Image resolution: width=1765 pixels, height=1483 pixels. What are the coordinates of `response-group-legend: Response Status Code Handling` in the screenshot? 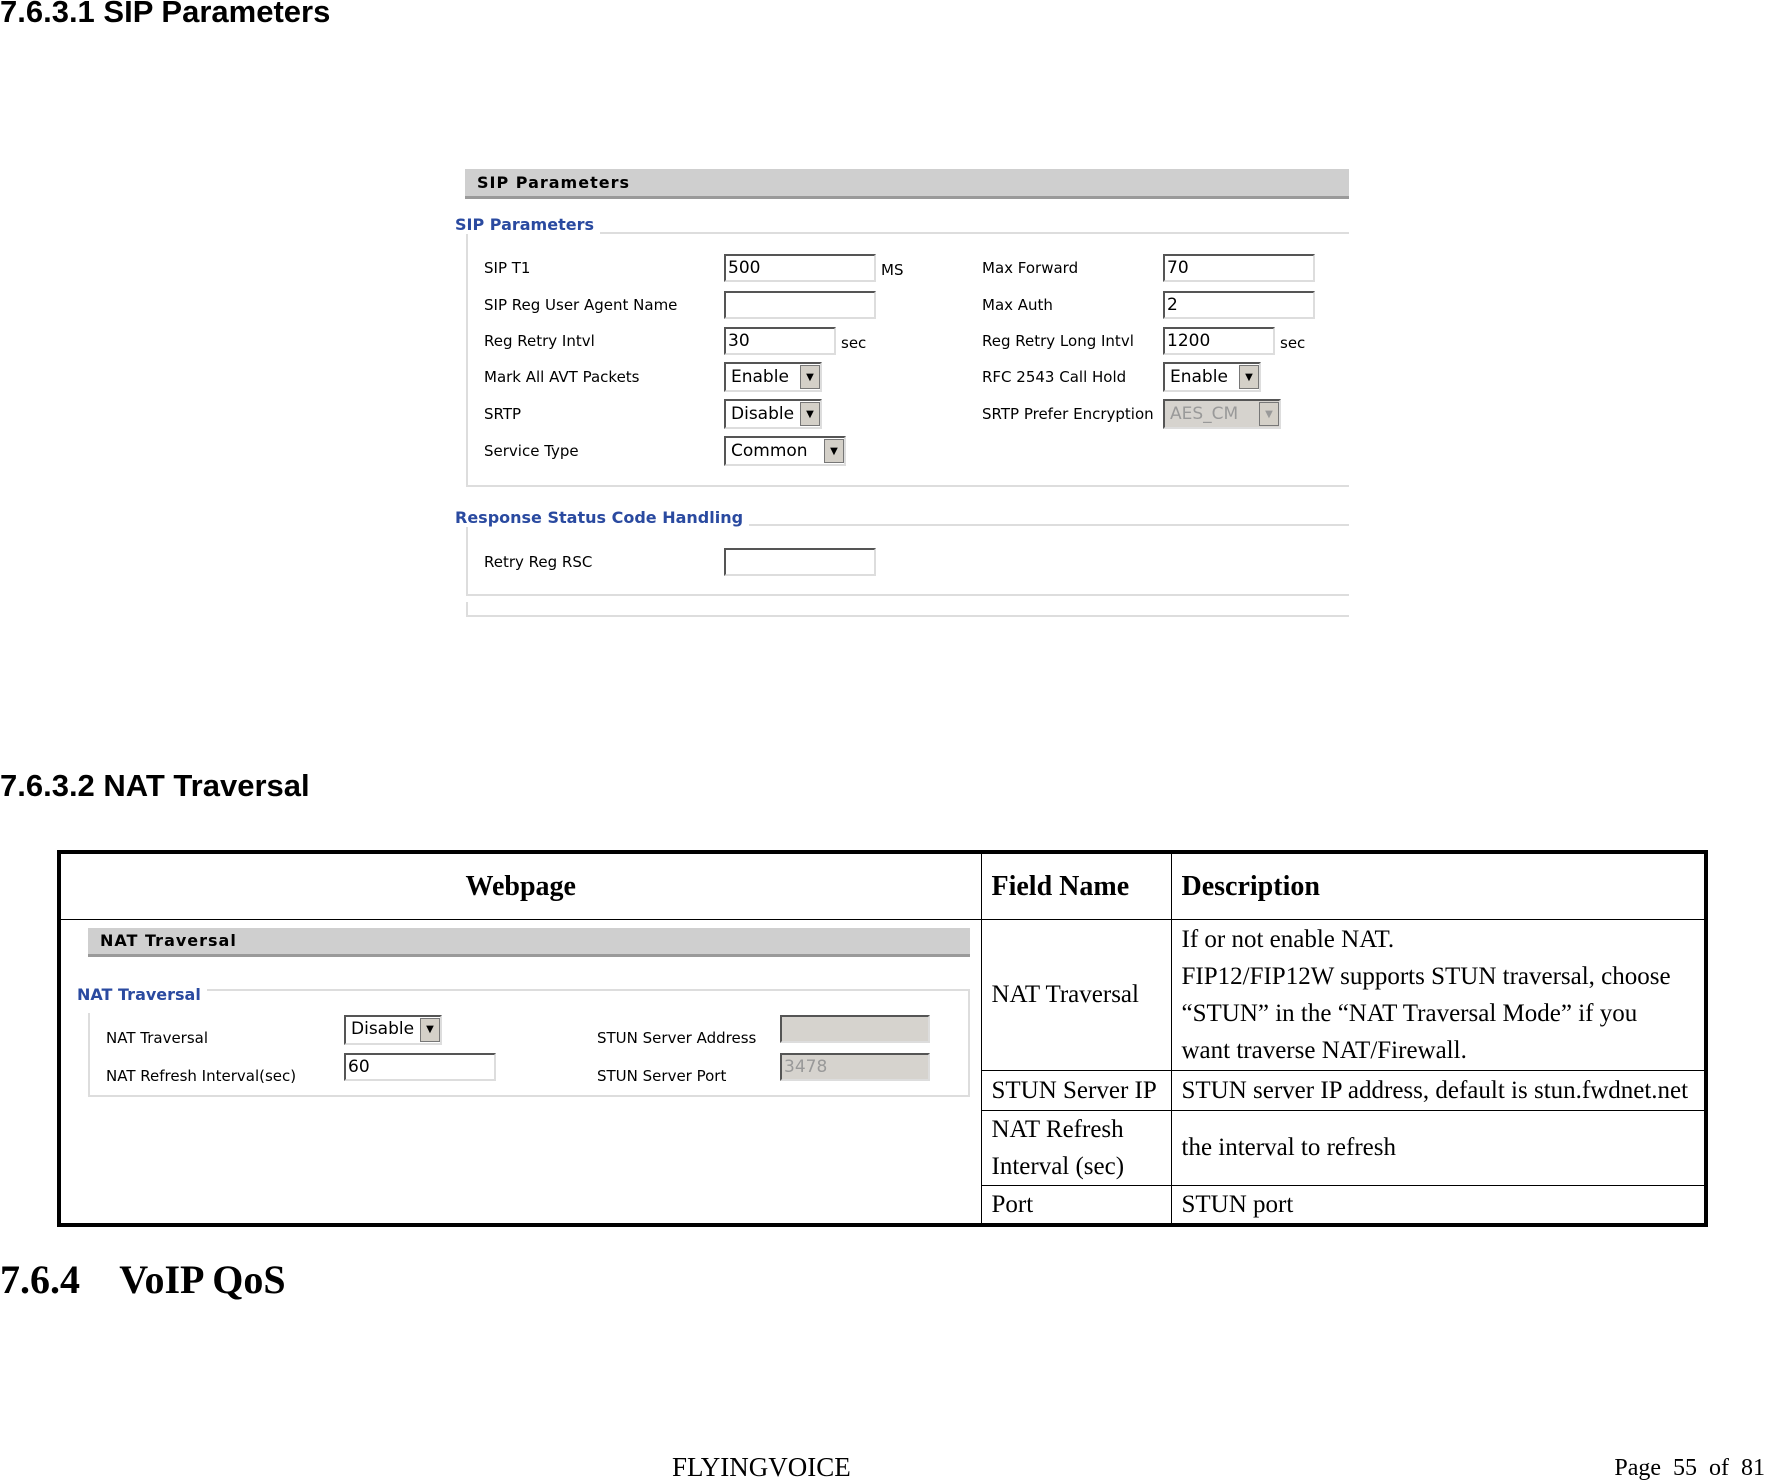 It's located at (602, 517).